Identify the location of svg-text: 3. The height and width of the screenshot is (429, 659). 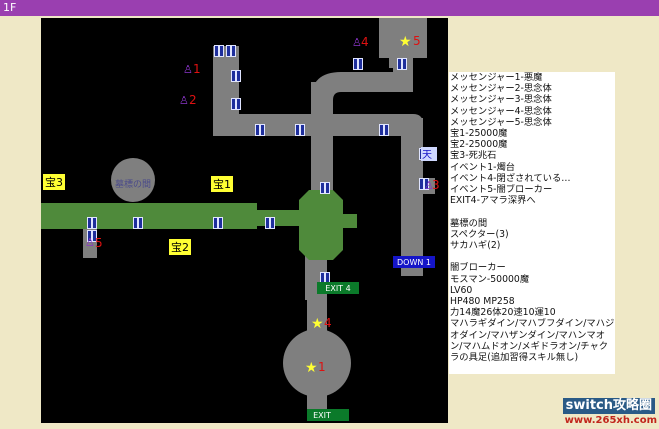
(436, 185).